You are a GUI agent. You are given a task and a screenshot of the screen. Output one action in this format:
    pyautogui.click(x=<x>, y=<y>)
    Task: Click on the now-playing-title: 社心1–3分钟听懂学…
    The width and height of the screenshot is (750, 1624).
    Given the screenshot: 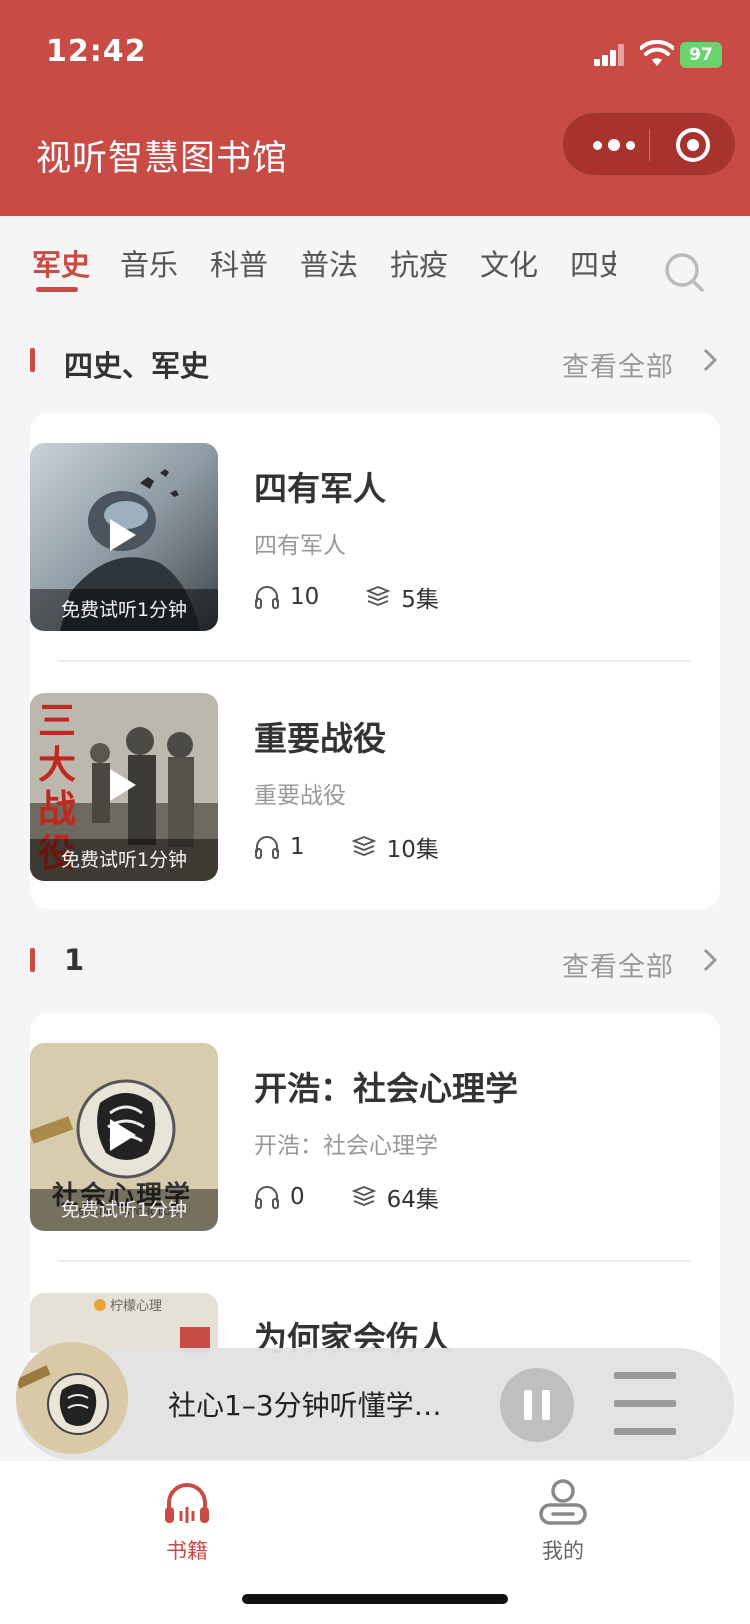 What is the action you would take?
    pyautogui.click(x=305, y=1404)
    